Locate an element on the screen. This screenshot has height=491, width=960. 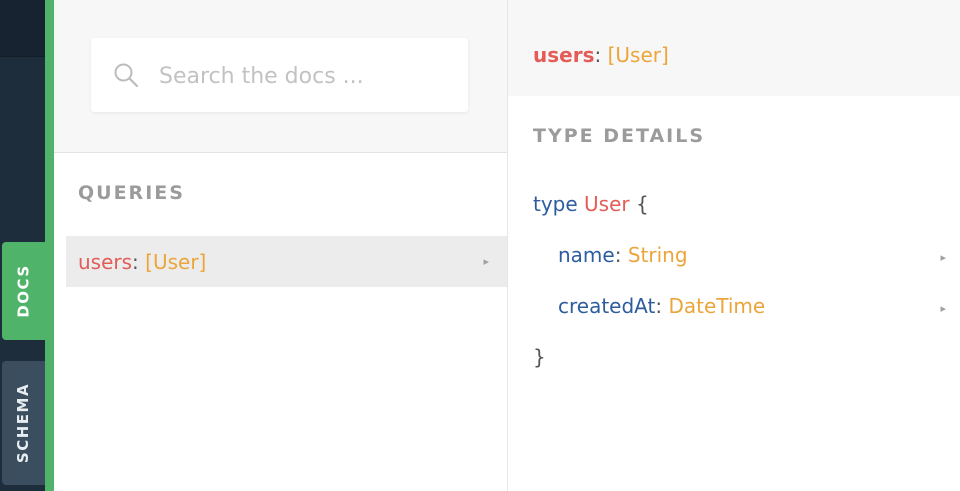
search-input is located at coordinates (309, 76).